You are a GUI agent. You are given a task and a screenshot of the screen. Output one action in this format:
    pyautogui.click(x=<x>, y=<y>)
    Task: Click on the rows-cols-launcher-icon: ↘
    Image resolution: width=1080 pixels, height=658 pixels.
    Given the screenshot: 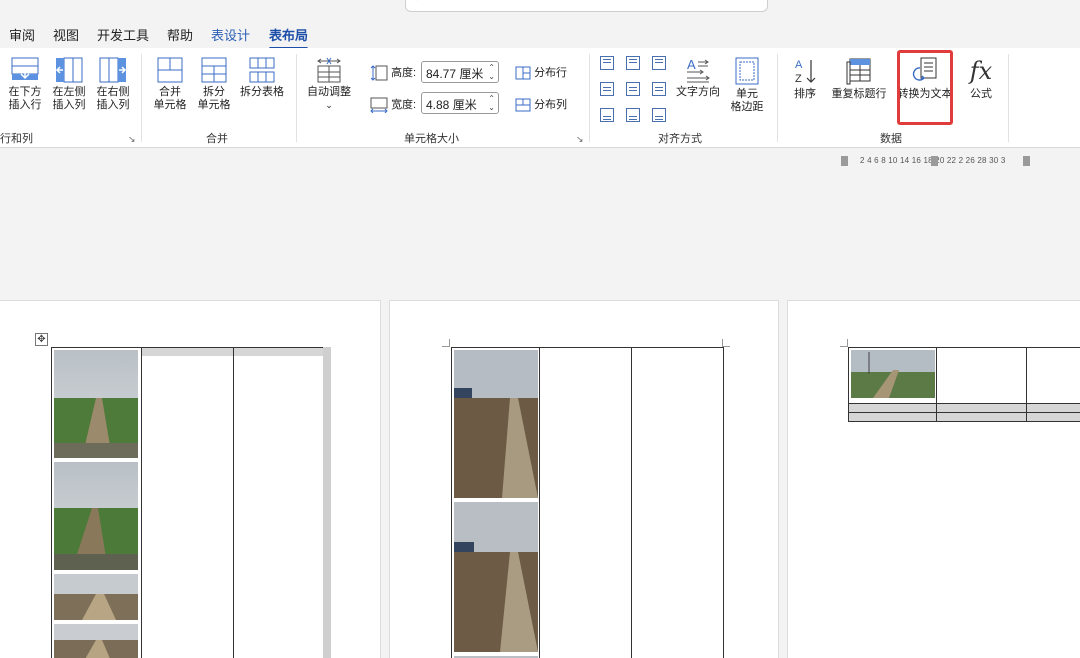 What is the action you would take?
    pyautogui.click(x=132, y=139)
    